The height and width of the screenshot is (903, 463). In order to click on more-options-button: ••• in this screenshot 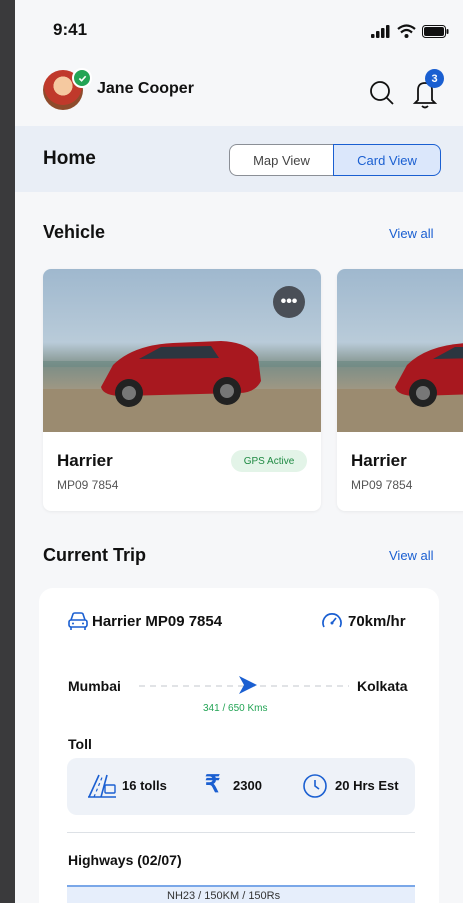, I will do `click(289, 302)`.